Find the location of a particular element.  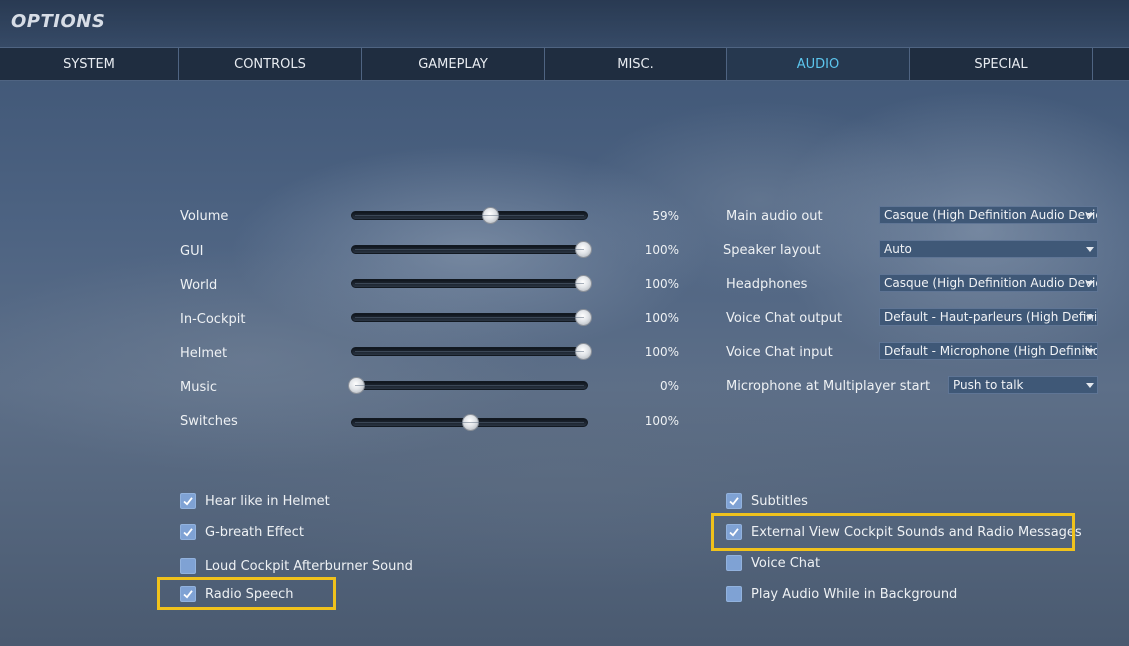

title-bar: OPTIONS is located at coordinates (564, 23).